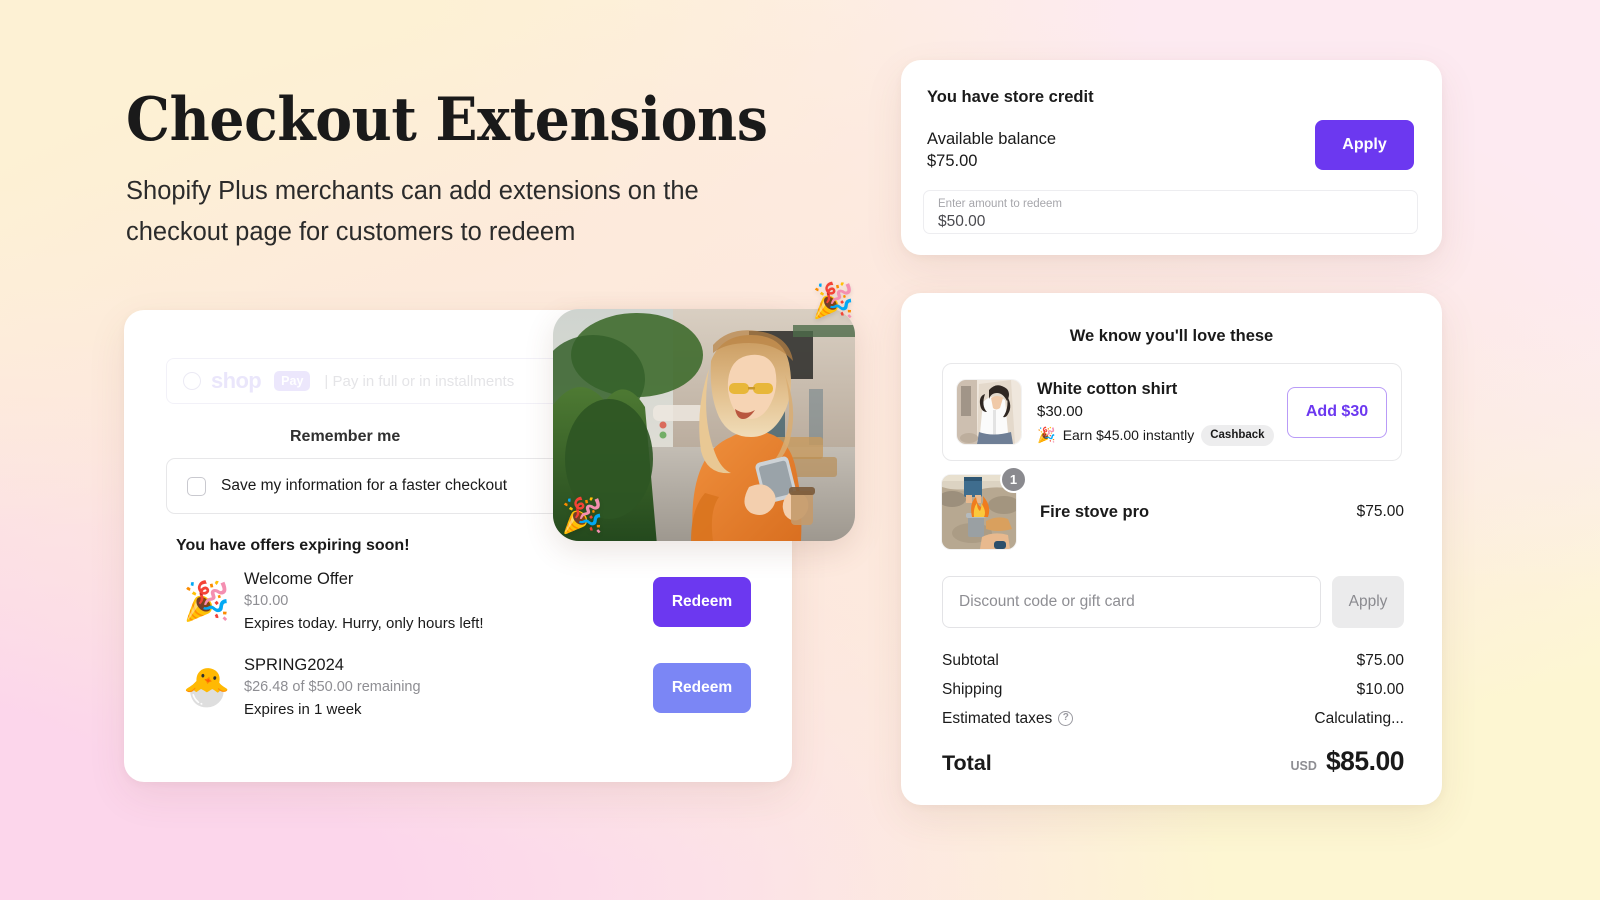 This screenshot has height=900, width=1600. I want to click on info-icon: ?, so click(1066, 718).